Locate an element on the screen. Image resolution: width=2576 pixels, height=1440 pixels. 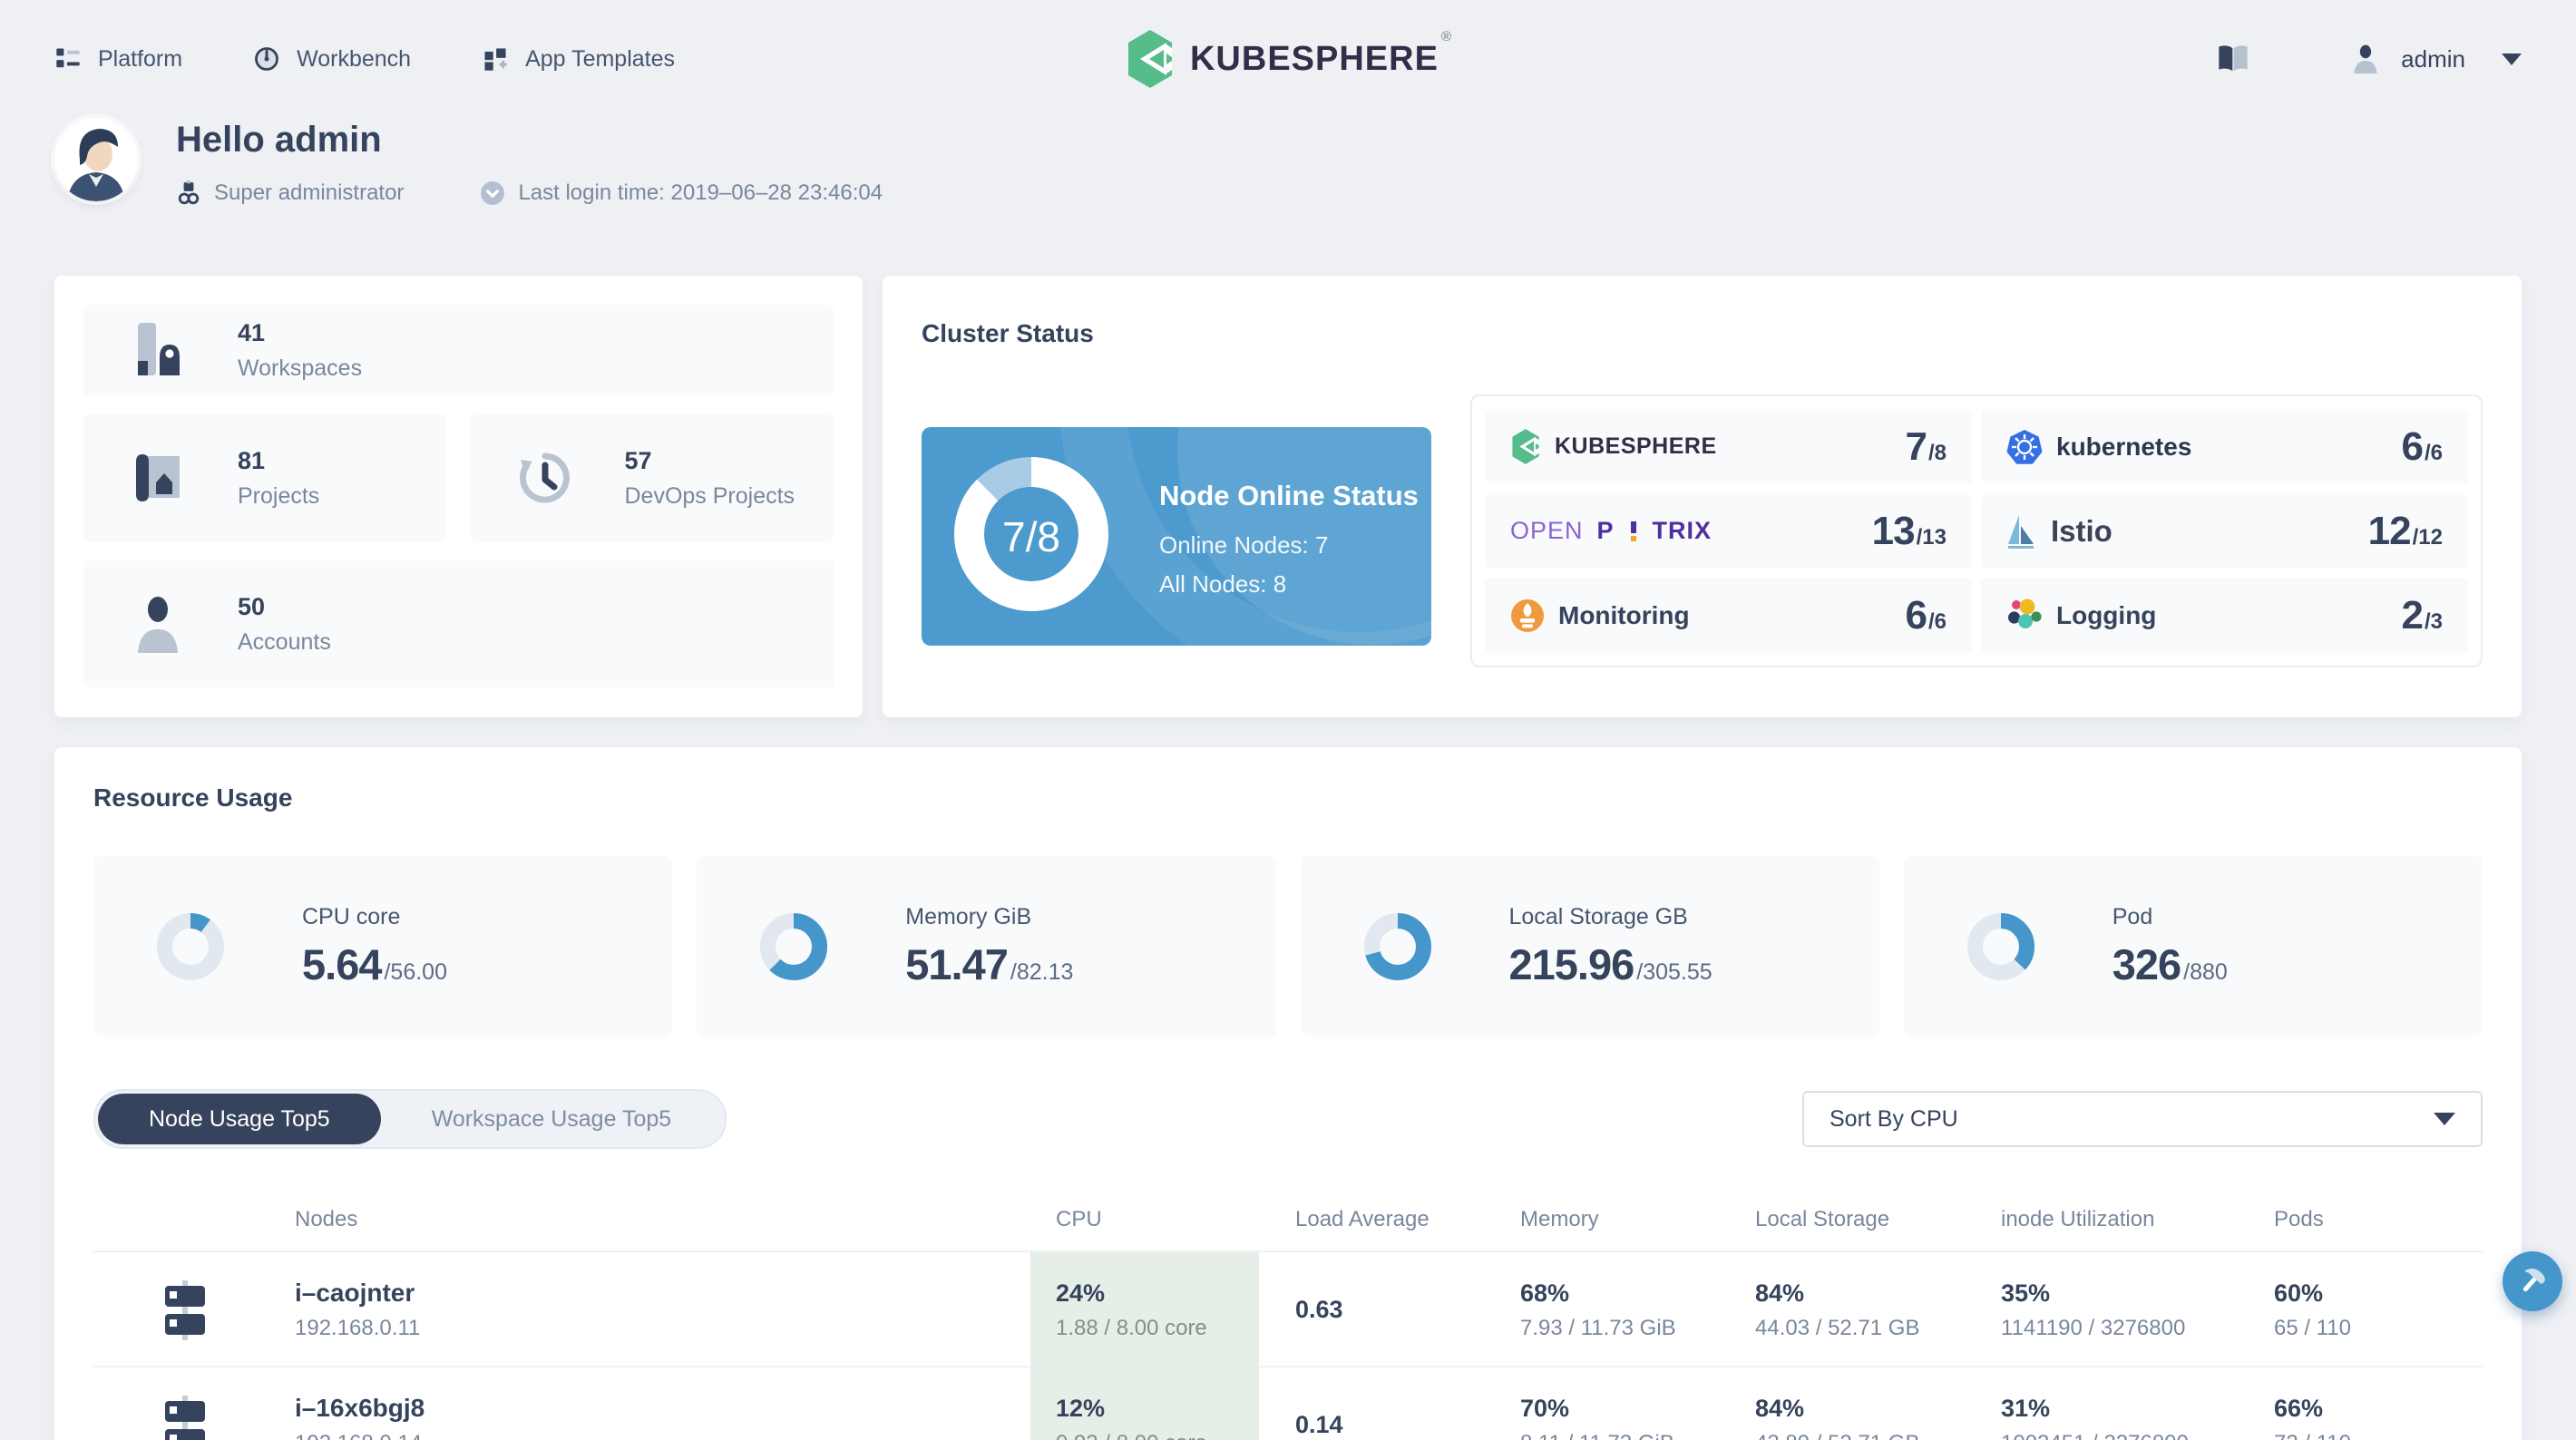
projects-label: Projects is located at coordinates (279, 495).